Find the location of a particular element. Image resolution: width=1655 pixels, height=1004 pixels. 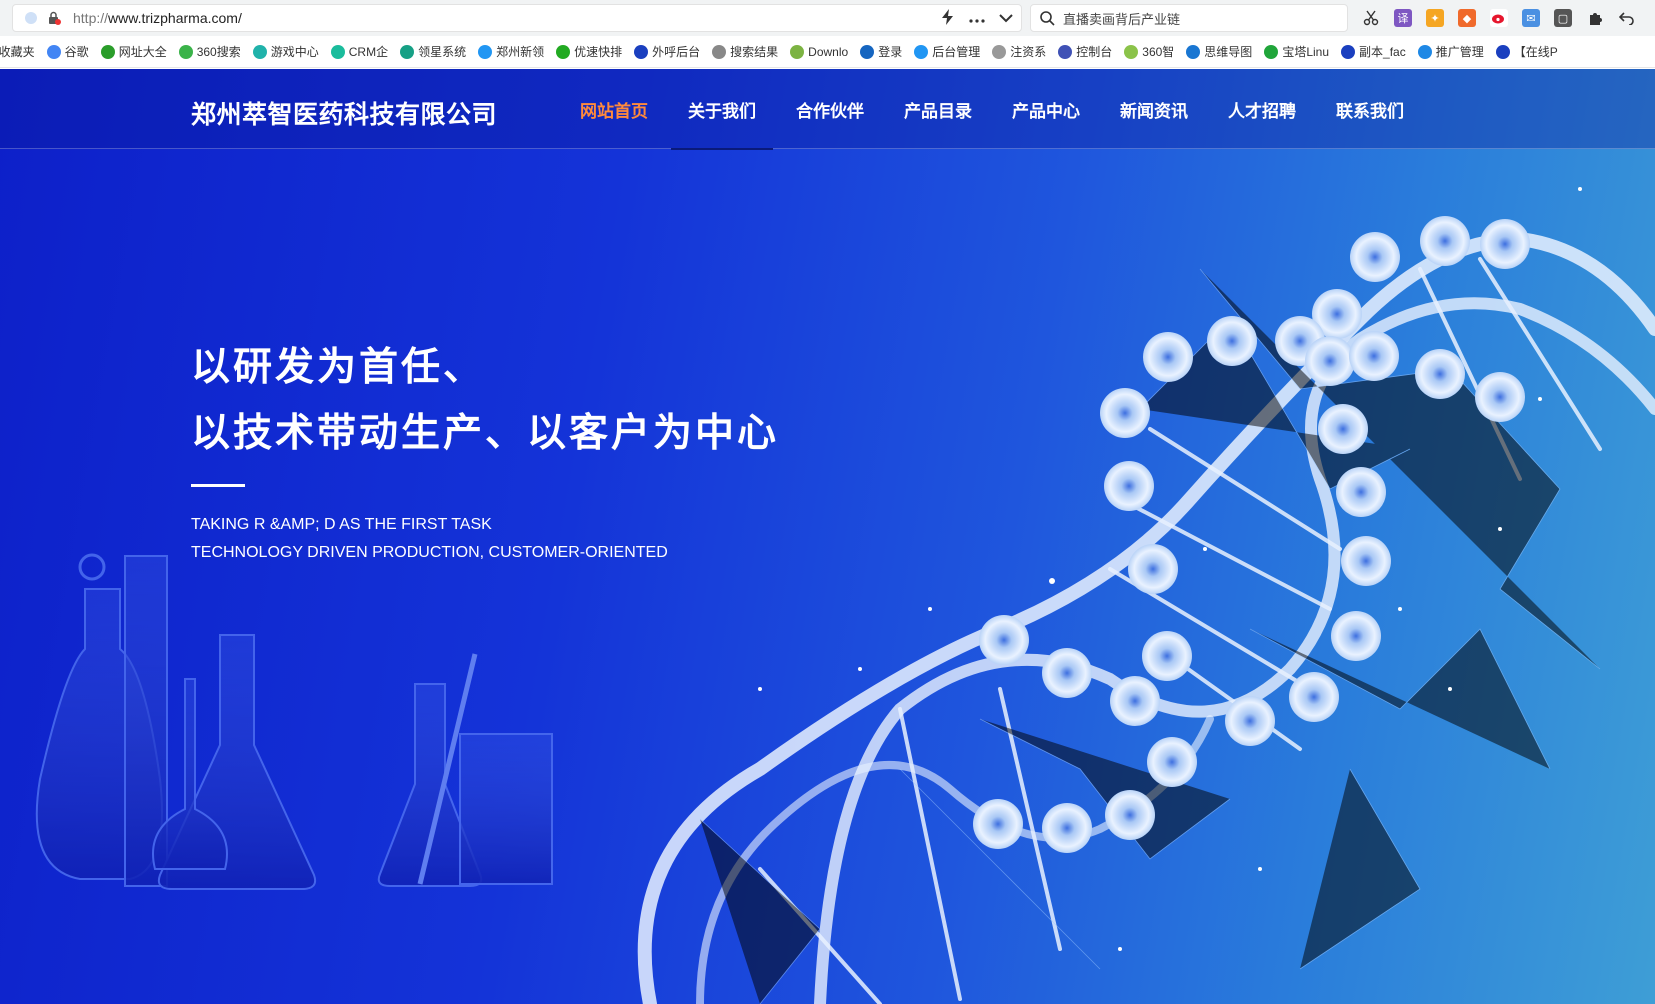

bookmark-item: 优速快排 is located at coordinates (589, 51).